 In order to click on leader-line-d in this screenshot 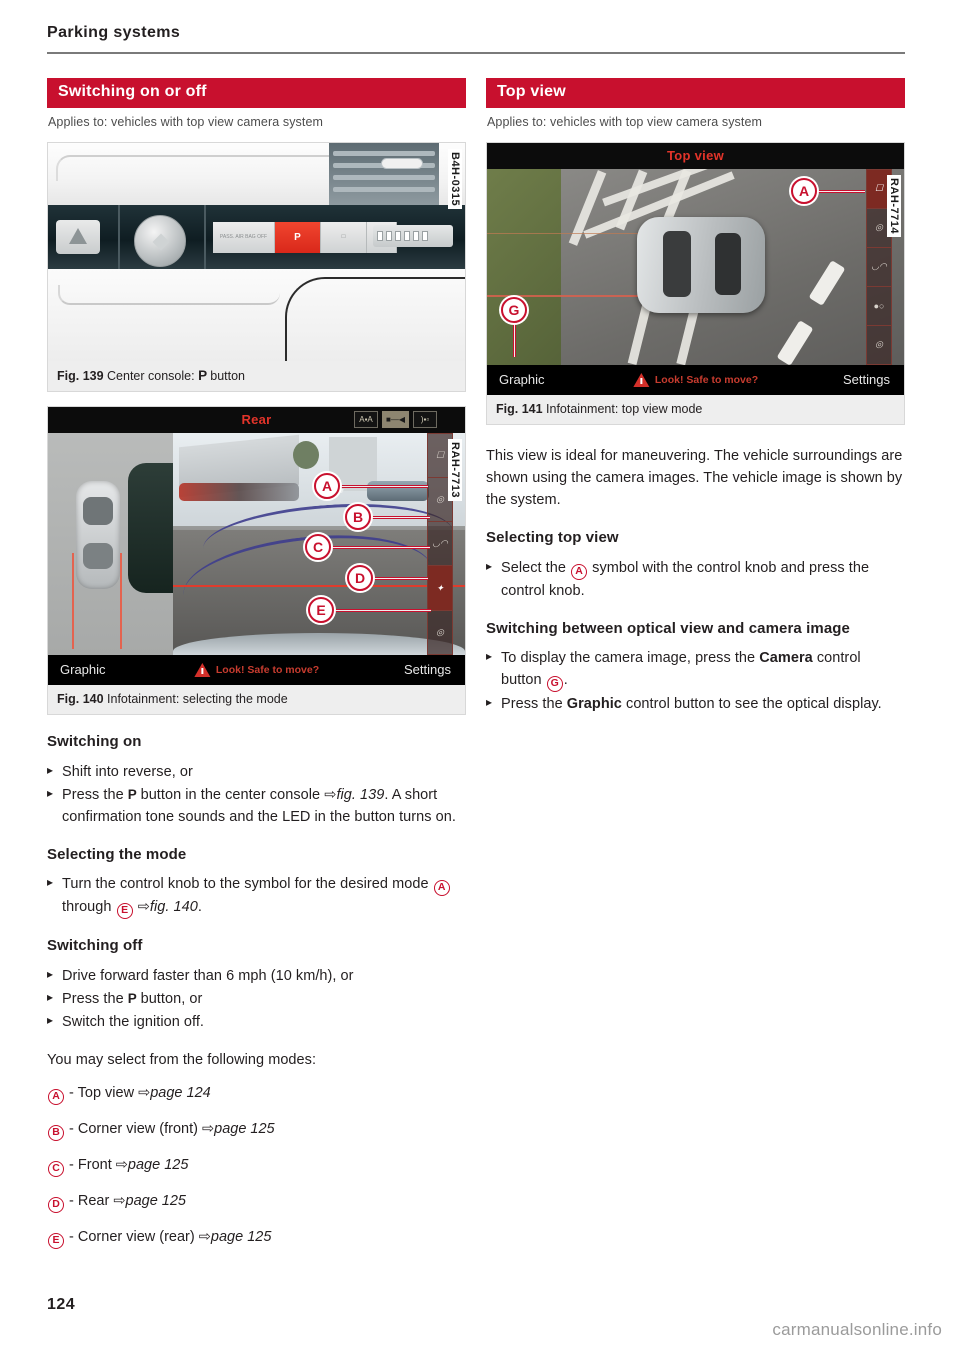, I will do `click(399, 578)`.